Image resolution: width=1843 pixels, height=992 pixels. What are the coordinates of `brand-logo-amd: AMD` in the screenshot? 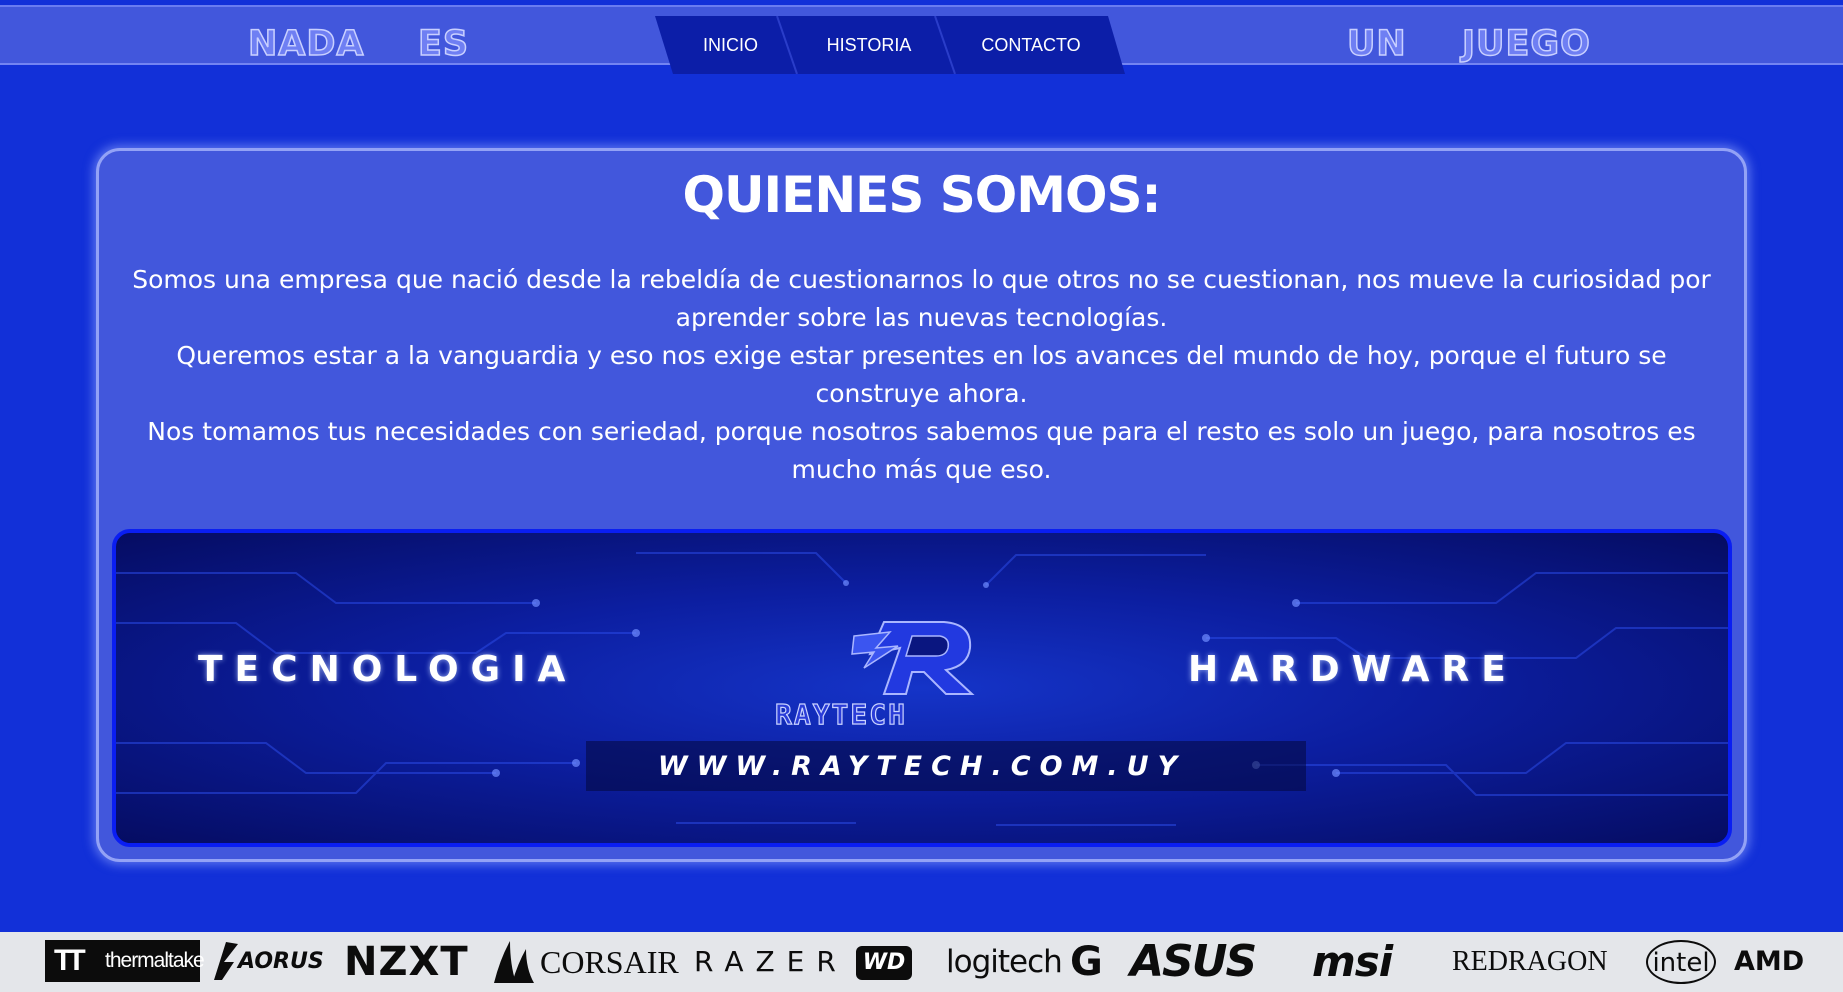 It's located at (1769, 961).